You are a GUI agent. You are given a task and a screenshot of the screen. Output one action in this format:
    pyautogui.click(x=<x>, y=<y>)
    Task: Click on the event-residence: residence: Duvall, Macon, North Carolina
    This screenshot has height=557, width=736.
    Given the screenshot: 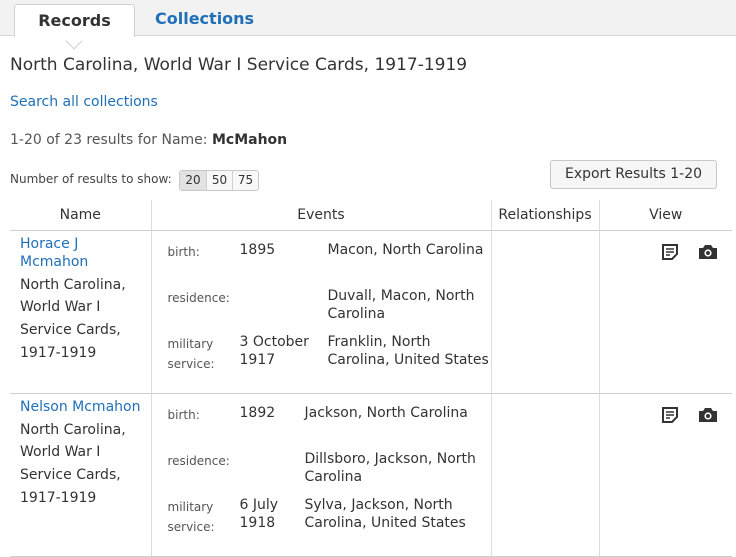 What is the action you would take?
    pyautogui.click(x=321, y=300)
    